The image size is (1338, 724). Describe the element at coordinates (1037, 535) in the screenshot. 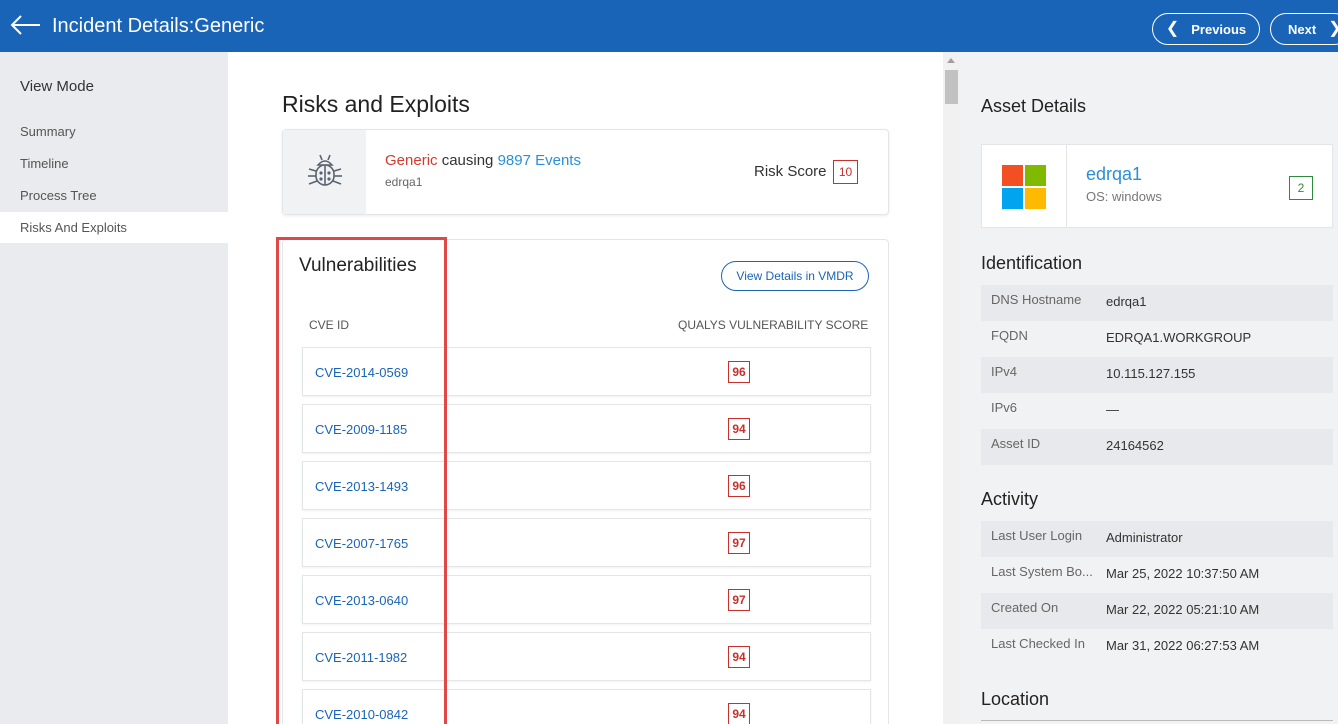

I see `field-label: Last User Login` at that location.